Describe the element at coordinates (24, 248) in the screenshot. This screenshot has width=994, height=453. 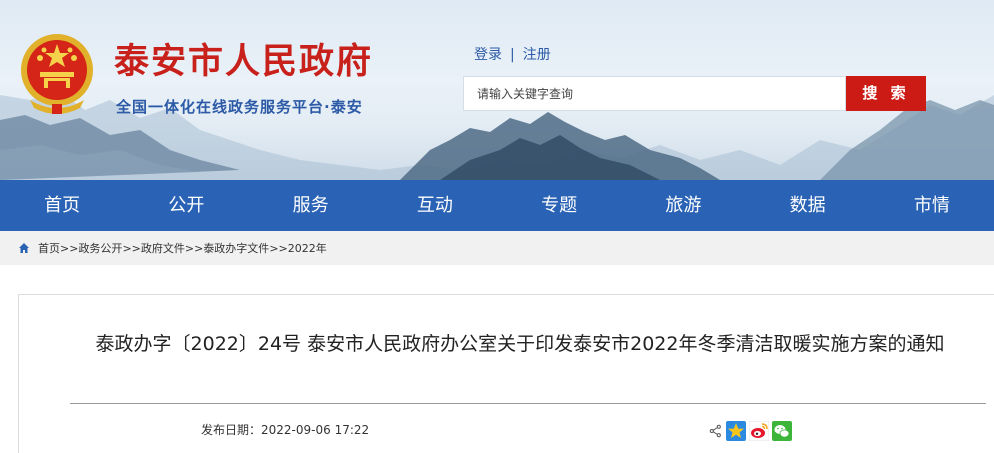
I see `home-icon` at that location.